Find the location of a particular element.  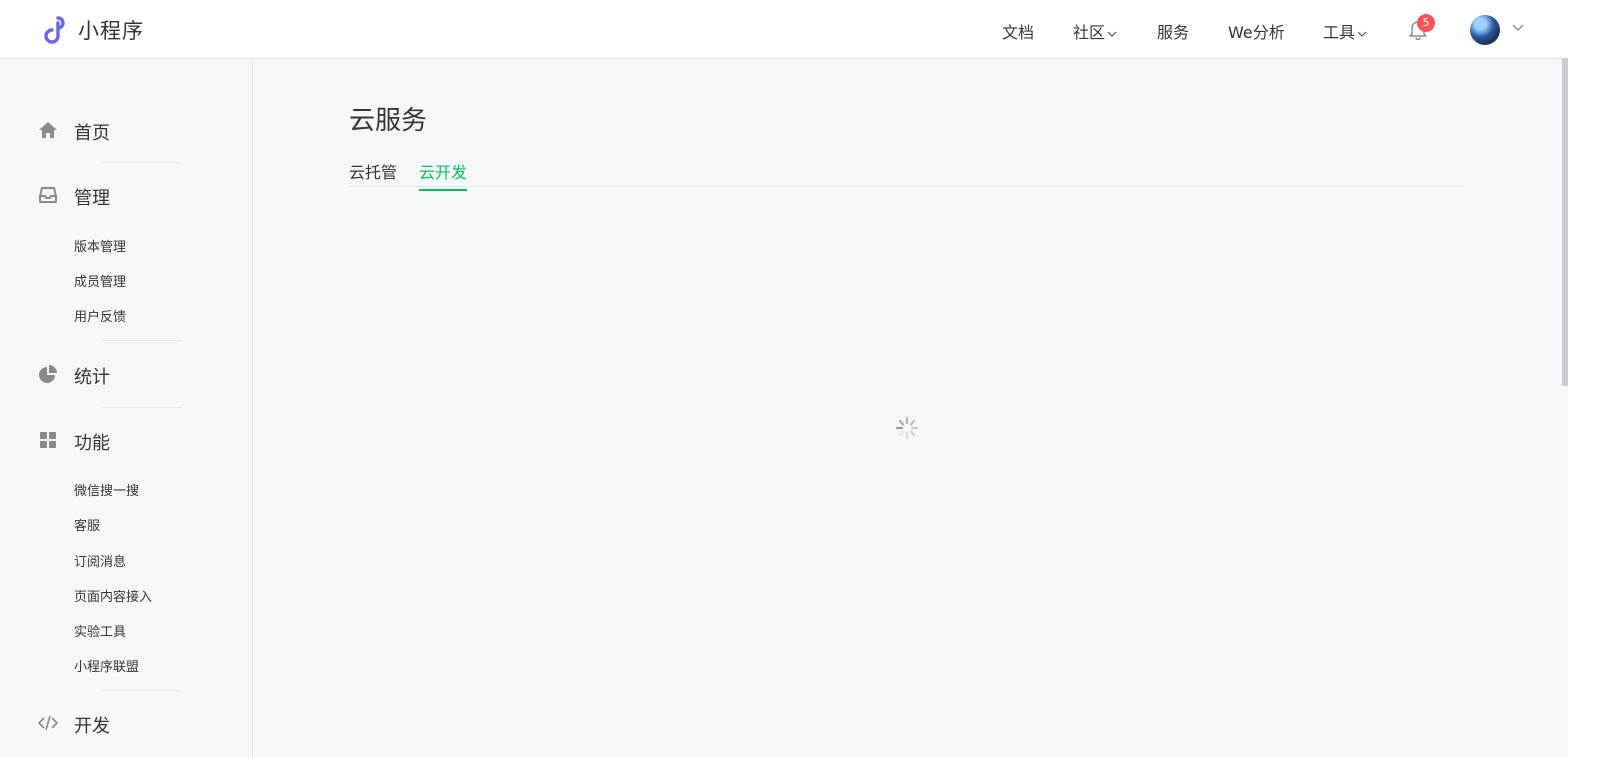

tab-bar: 云托管 云开发 is located at coordinates (906, 175).